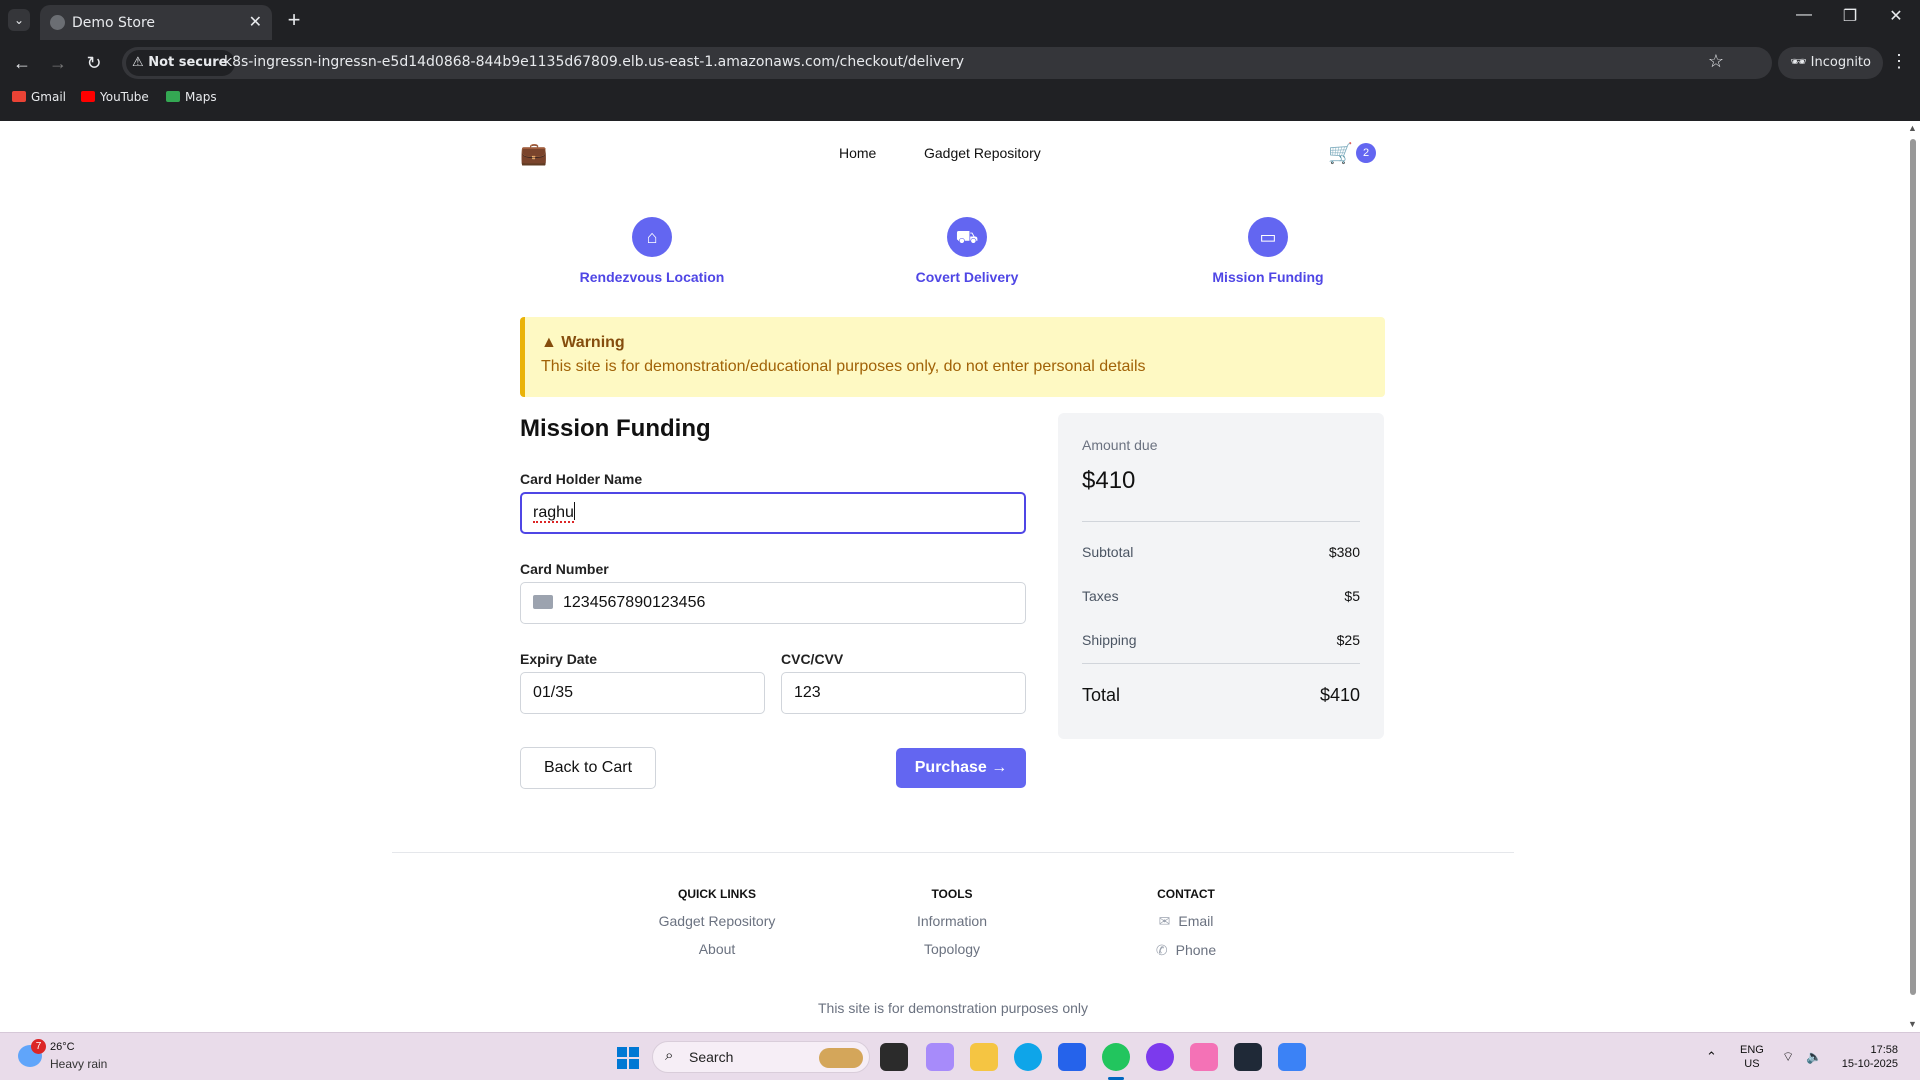 The image size is (1920, 1080). I want to click on copilot-icon, so click(940, 1057).